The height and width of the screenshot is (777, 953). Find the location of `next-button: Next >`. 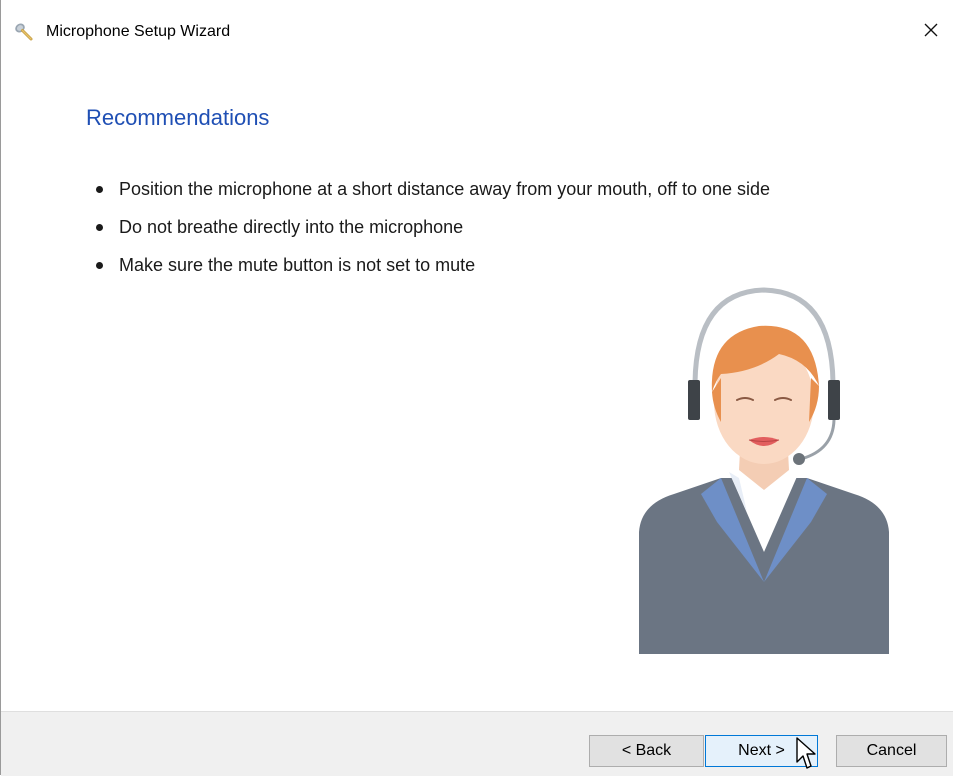

next-button: Next > is located at coordinates (761, 751).